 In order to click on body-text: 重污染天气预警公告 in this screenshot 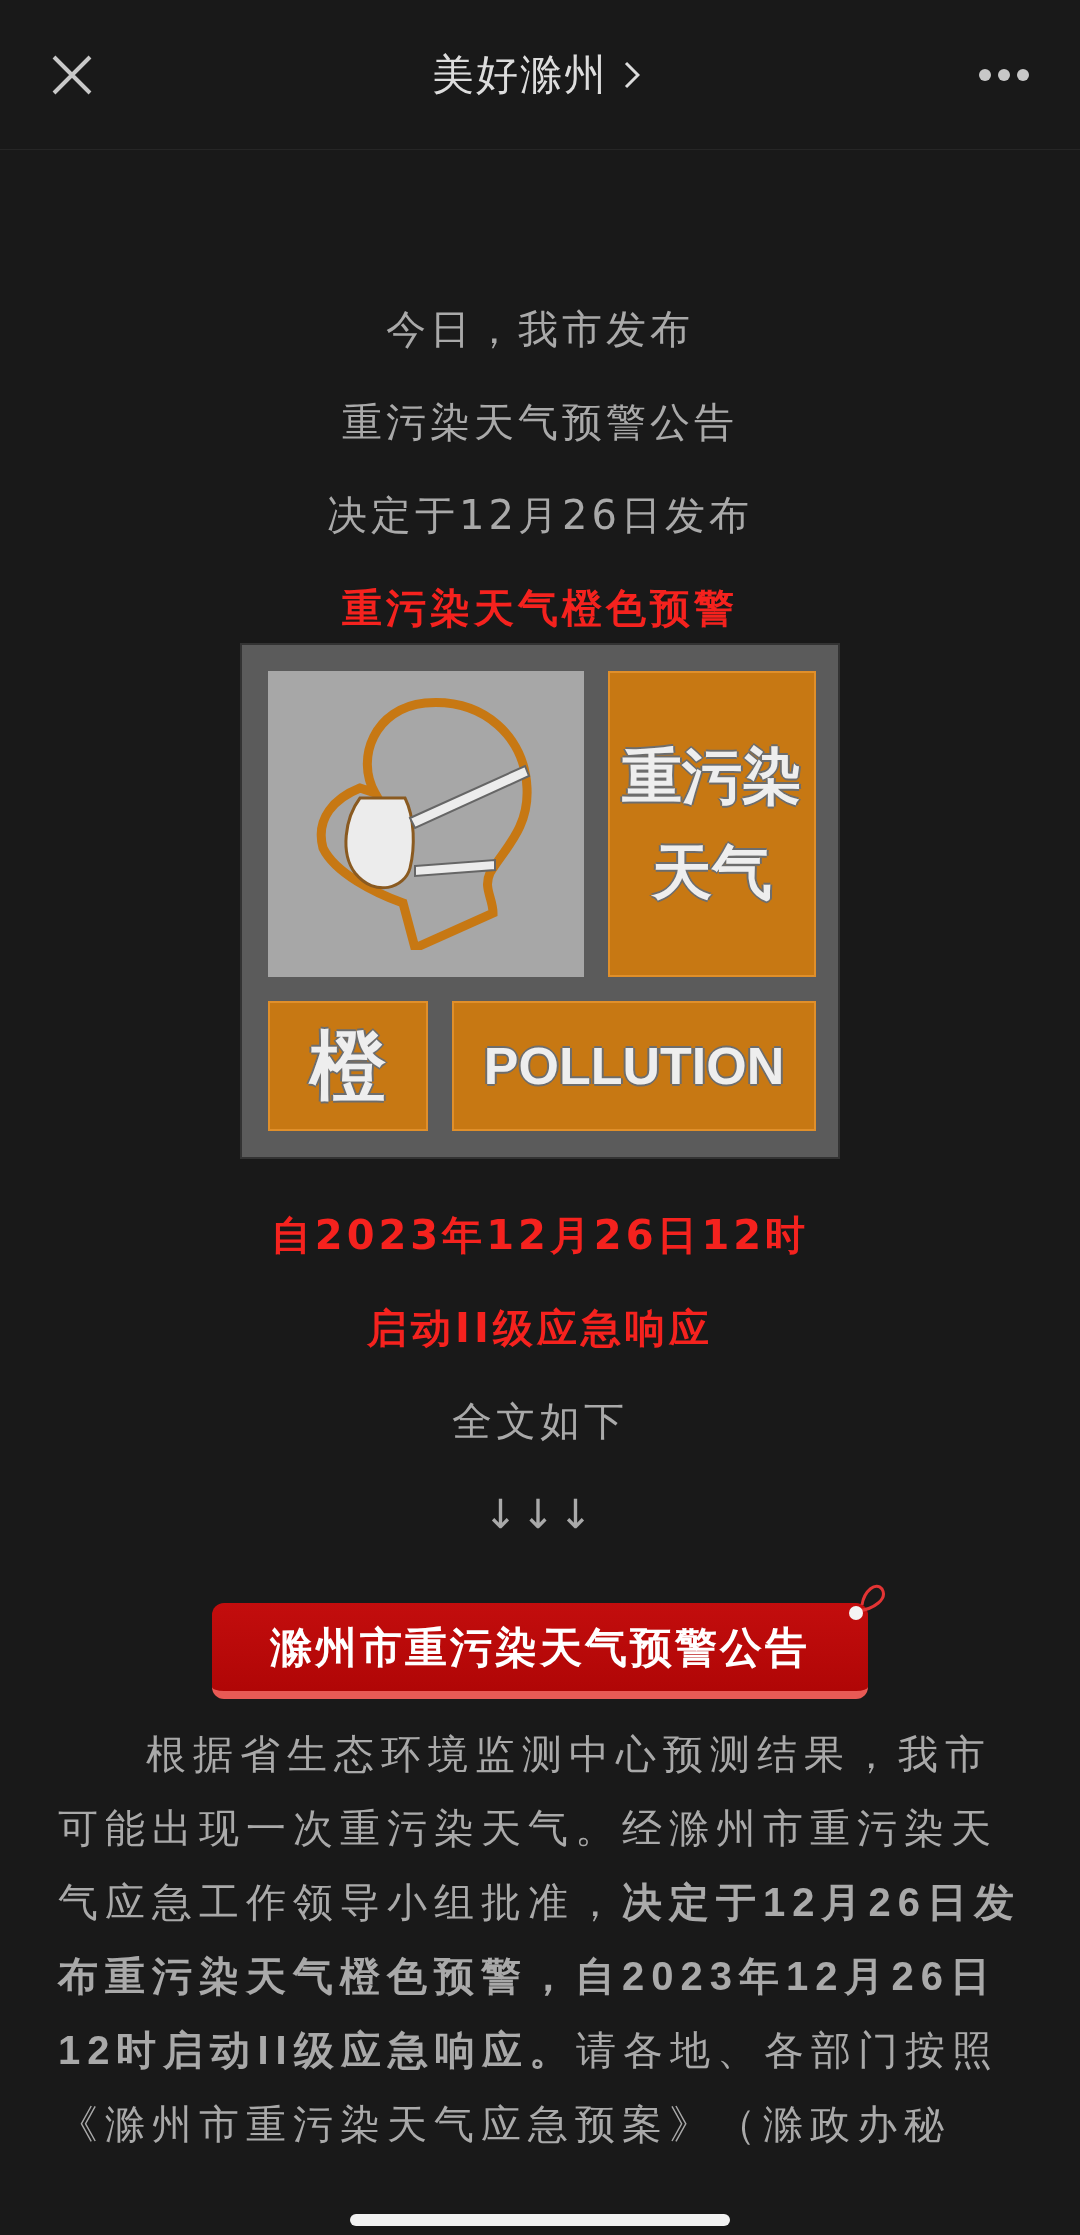, I will do `click(540, 422)`.